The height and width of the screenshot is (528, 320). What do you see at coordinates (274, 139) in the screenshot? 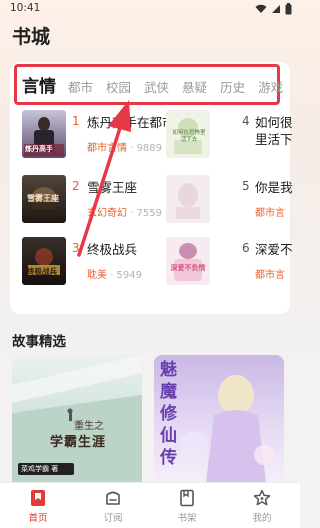
I see `book-title-4-line2: 里活下` at bounding box center [274, 139].